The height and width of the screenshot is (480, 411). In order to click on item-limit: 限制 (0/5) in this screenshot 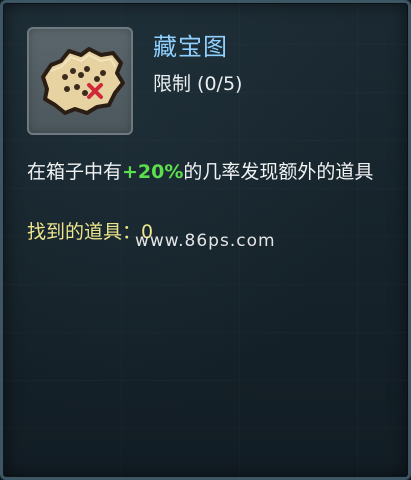, I will do `click(198, 84)`.